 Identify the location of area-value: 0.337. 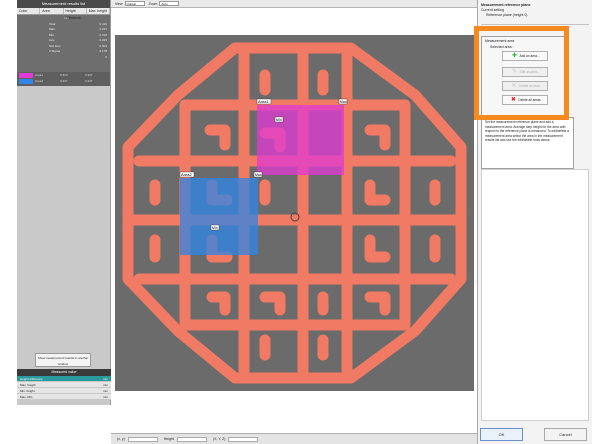
(64, 81).